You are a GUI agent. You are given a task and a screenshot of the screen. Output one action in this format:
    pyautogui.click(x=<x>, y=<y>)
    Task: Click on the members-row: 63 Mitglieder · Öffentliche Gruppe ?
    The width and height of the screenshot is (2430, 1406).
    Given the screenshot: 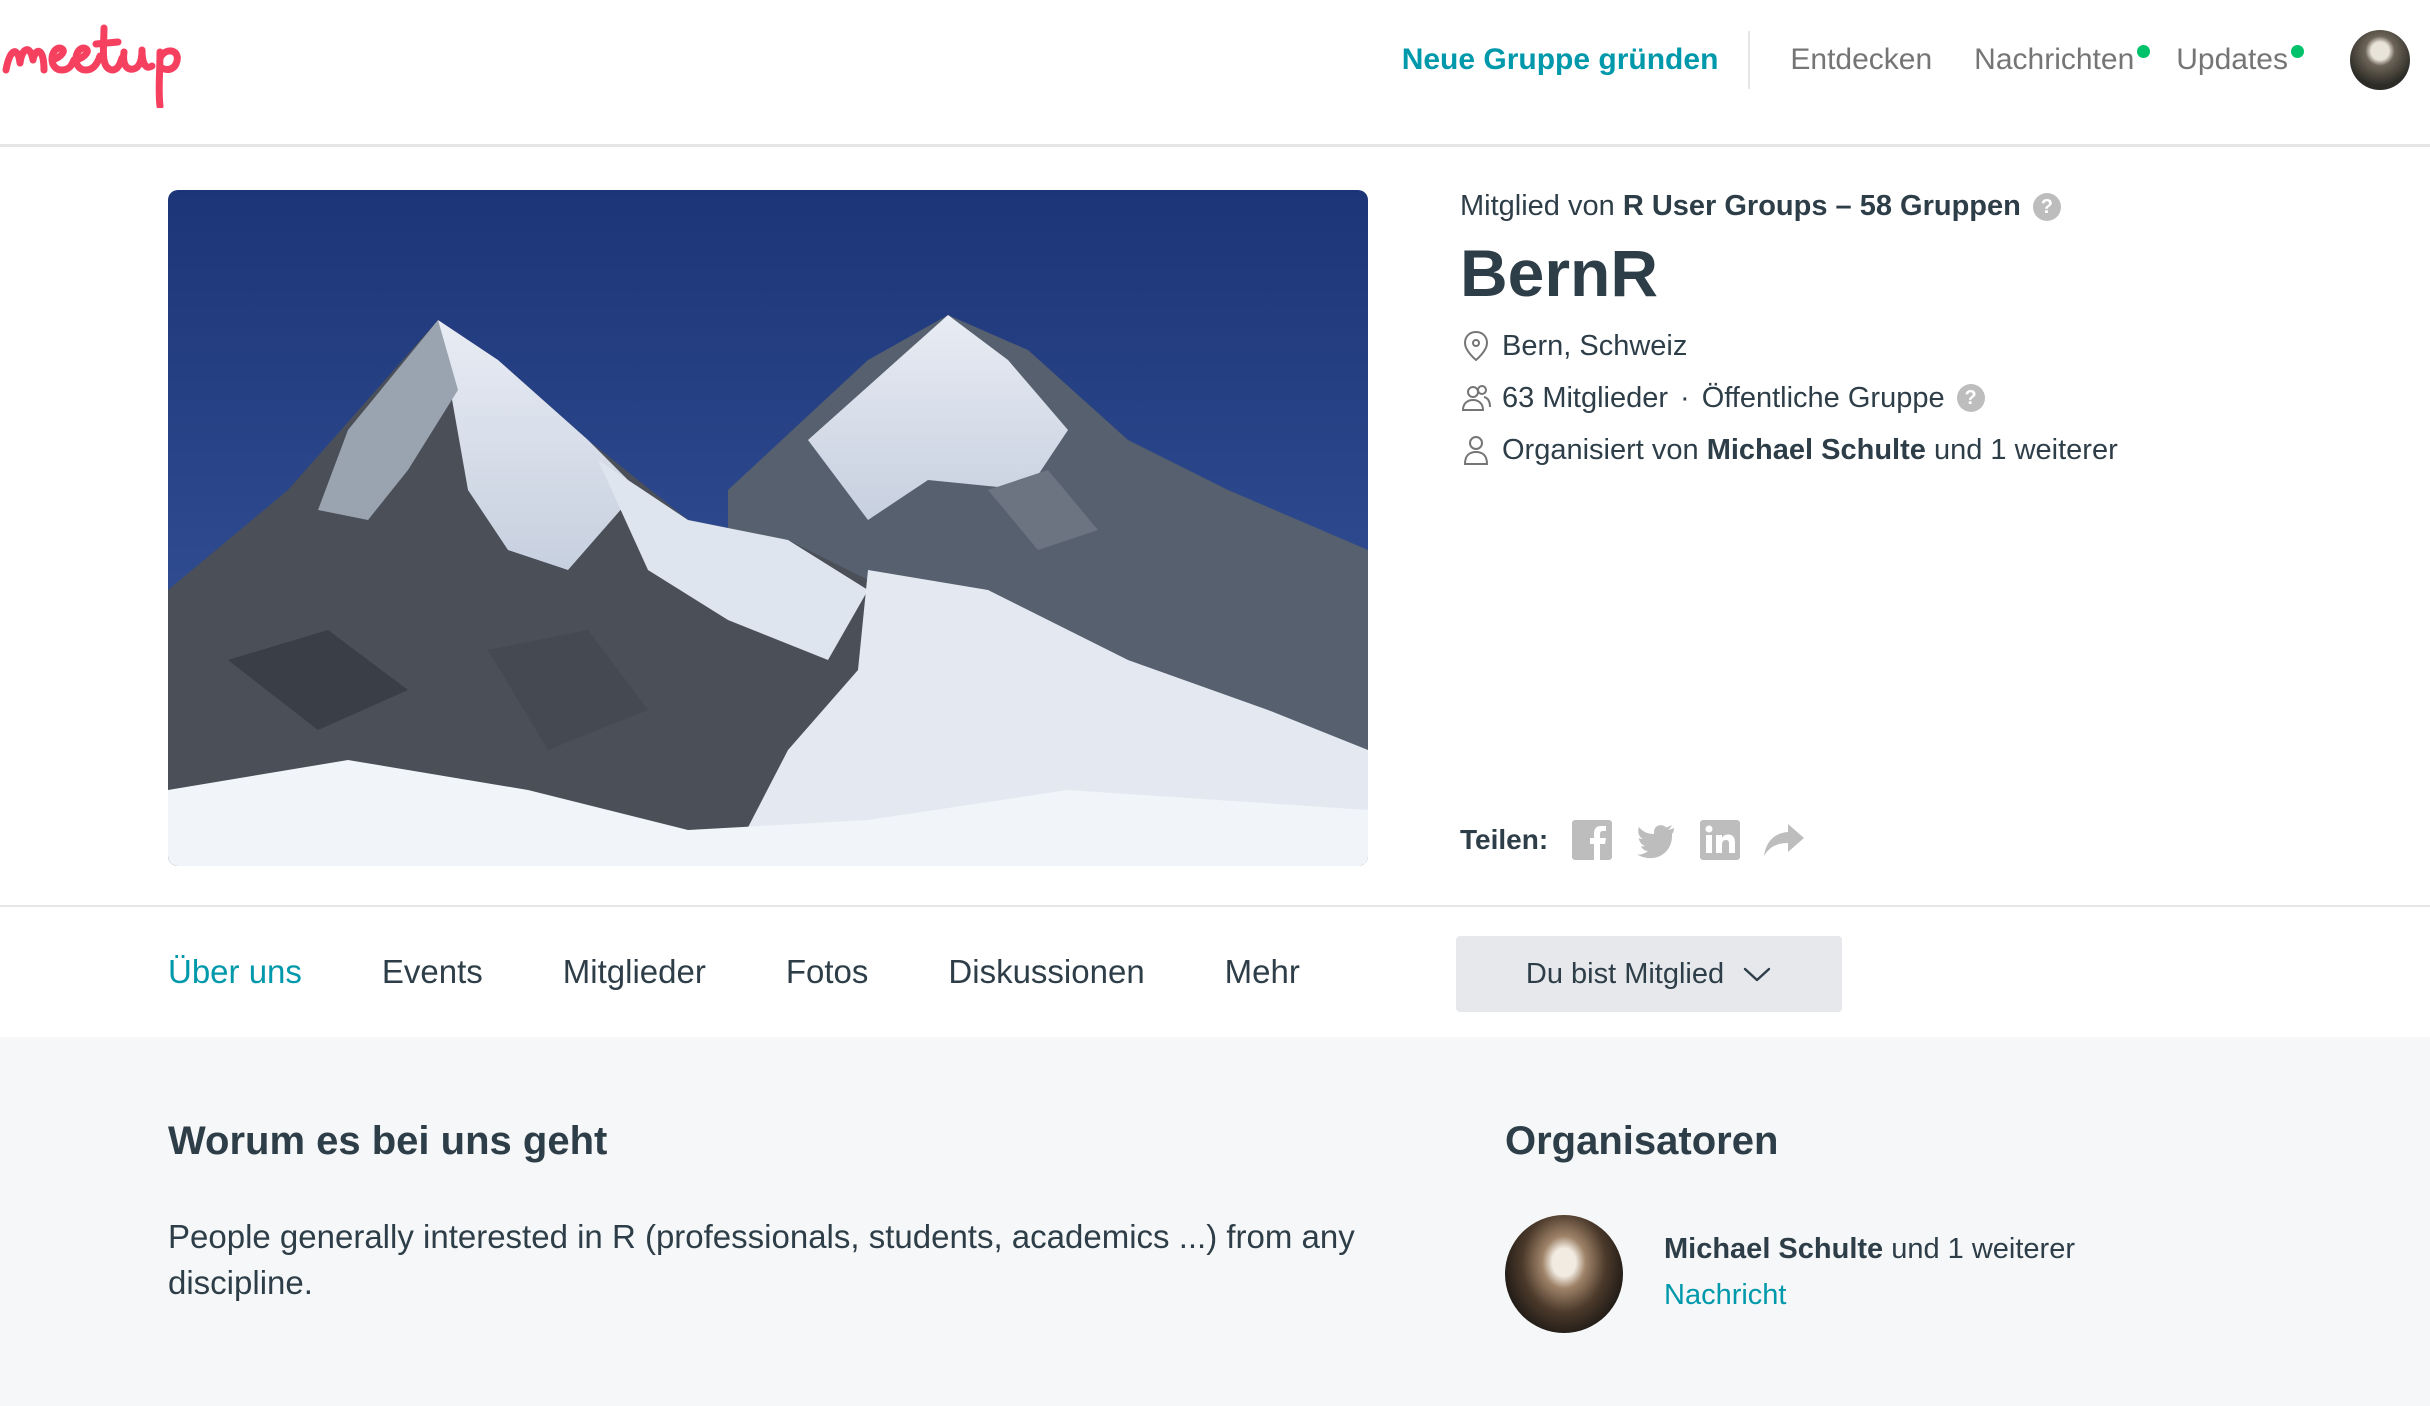 What is the action you would take?
    pyautogui.click(x=1910, y=398)
    